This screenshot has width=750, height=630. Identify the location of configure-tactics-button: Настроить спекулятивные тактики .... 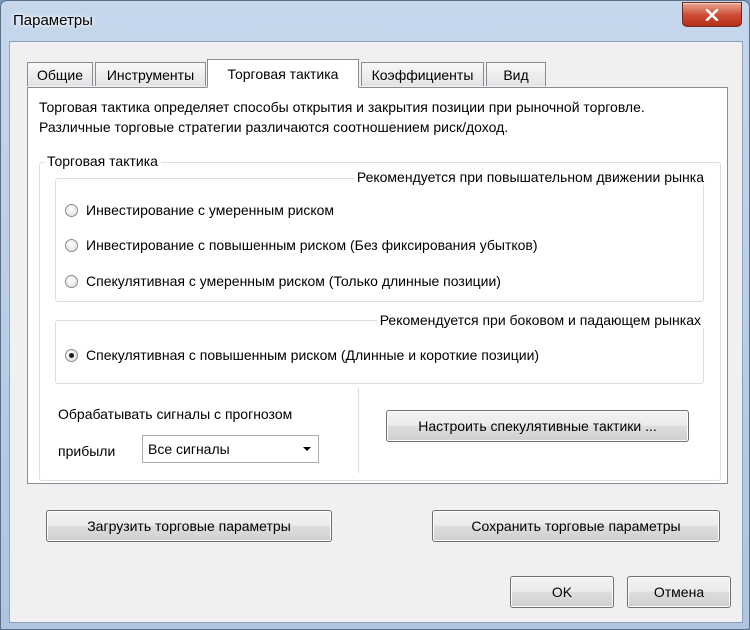
(537, 426).